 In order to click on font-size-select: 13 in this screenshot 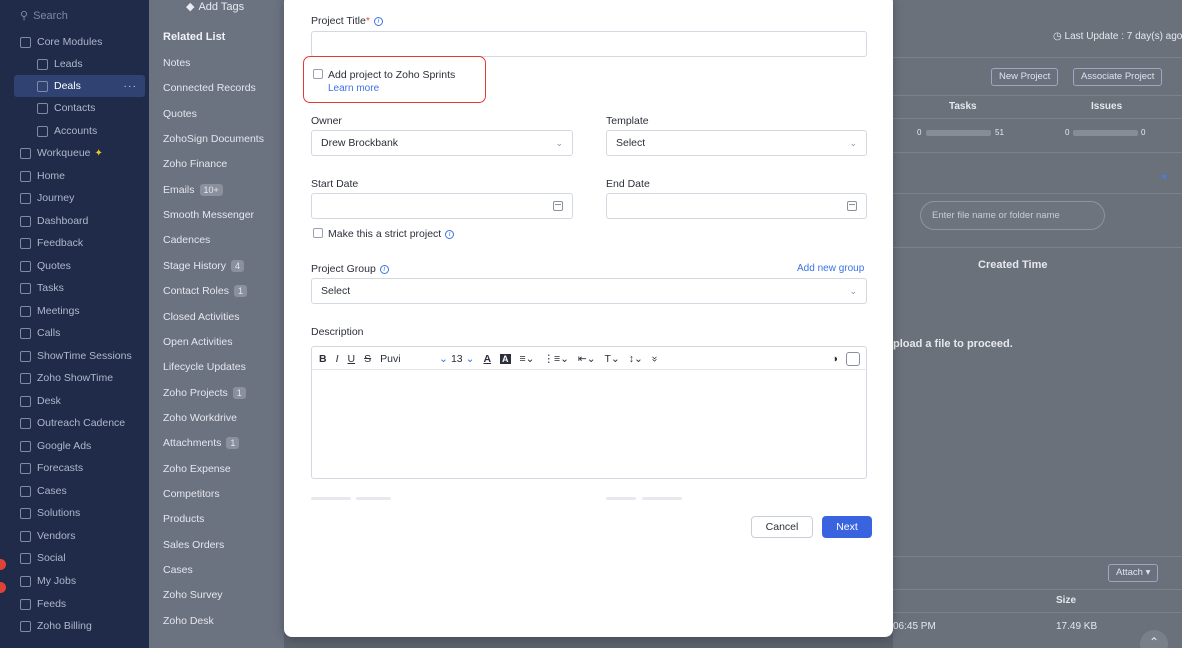, I will do `click(457, 359)`.